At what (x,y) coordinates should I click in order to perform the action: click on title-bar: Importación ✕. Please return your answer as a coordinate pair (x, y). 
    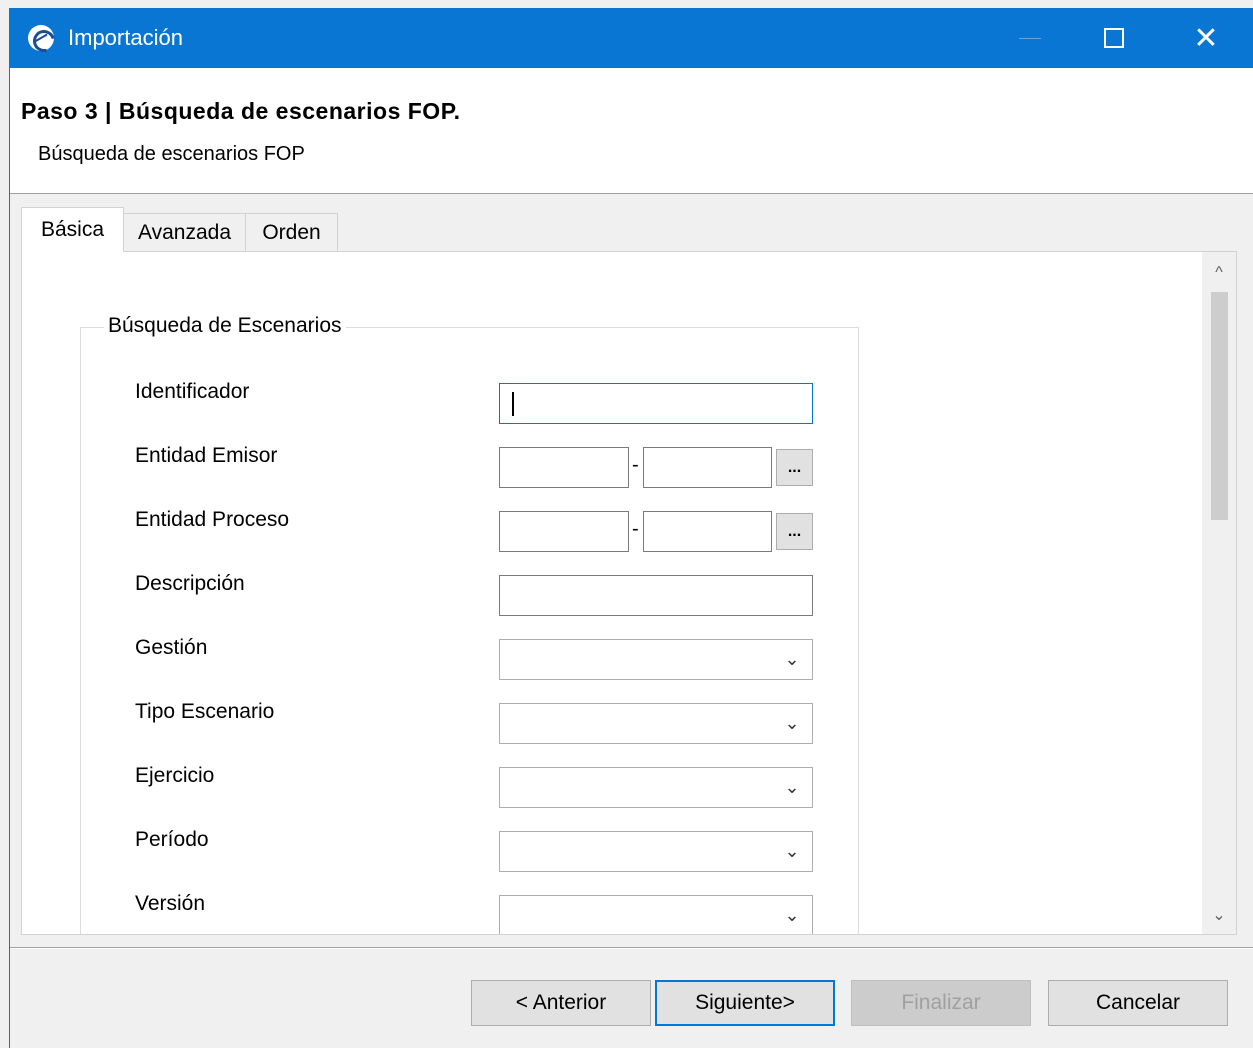
    Looking at the image, I should click on (631, 38).